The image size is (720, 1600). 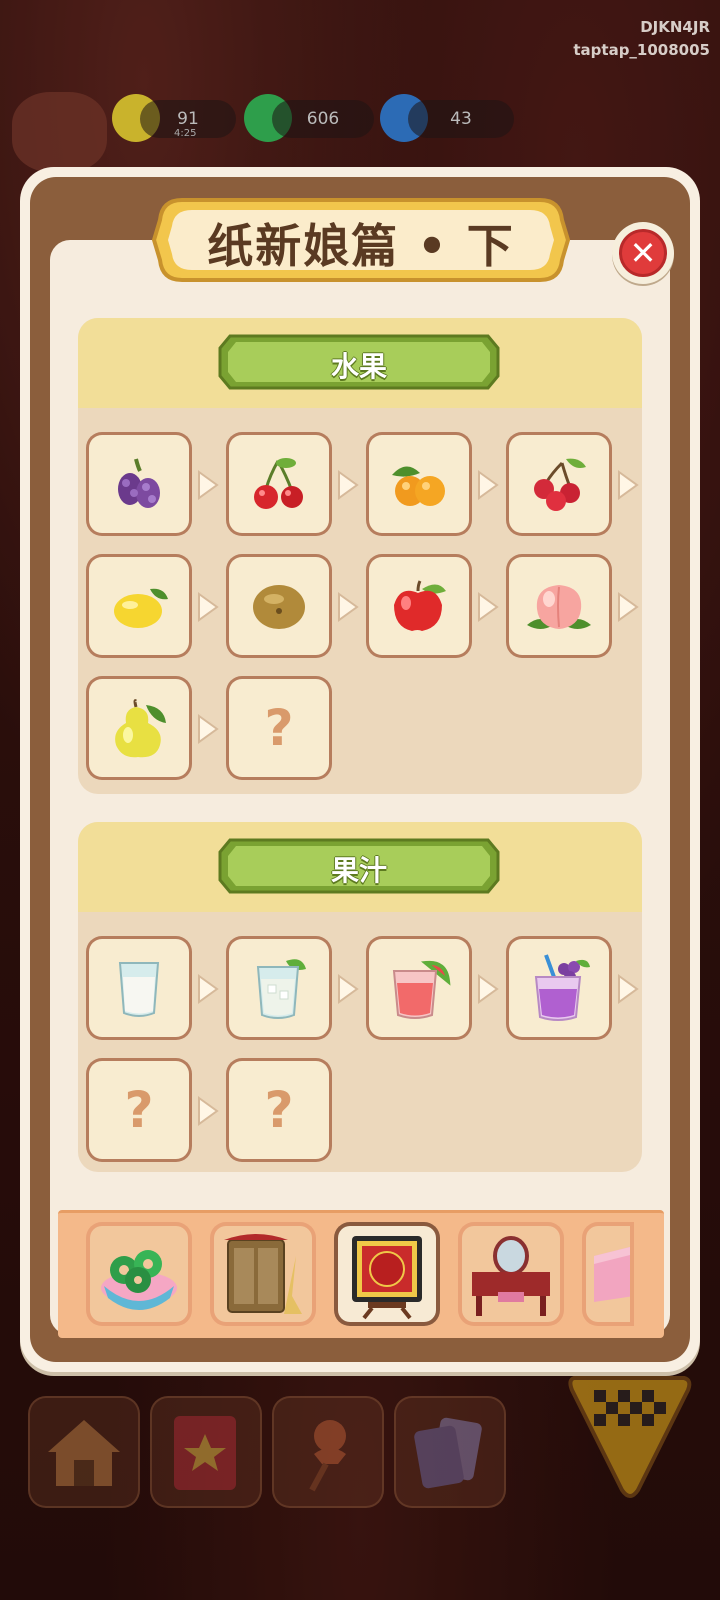 I want to click on watermark-account: taptap_1008005, so click(x=641, y=50).